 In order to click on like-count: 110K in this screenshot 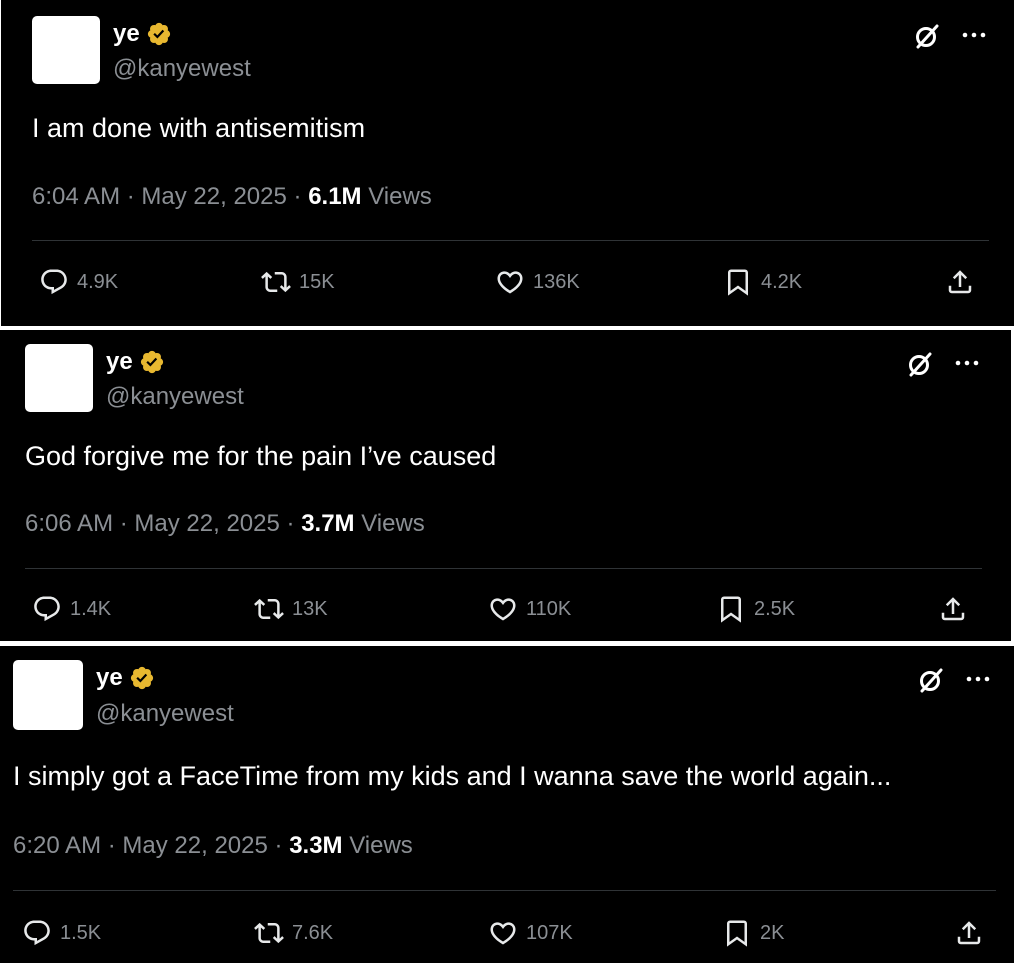, I will do `click(549, 608)`.